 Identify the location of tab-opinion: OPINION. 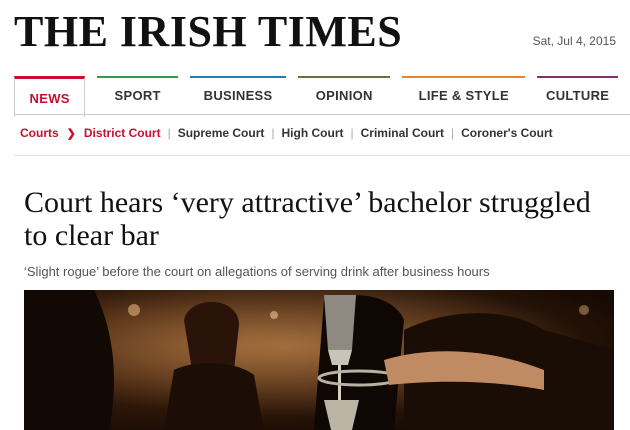
(344, 95).